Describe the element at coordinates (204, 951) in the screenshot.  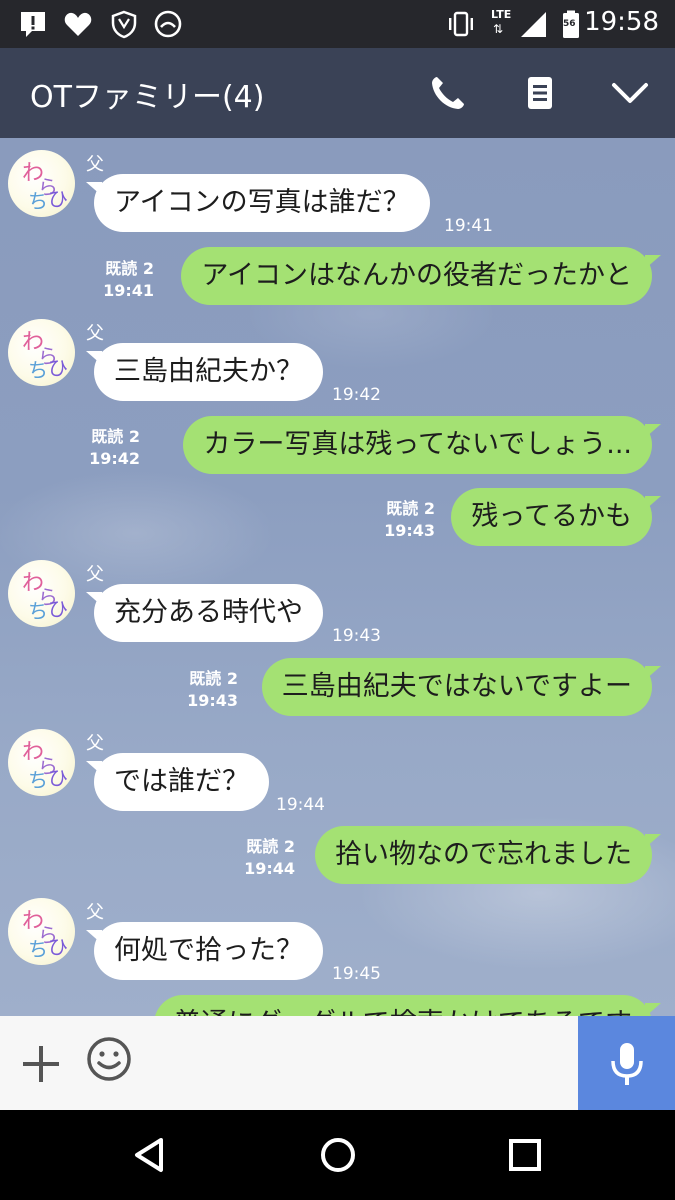
I see `message-bubble: 何処で拾った？` at that location.